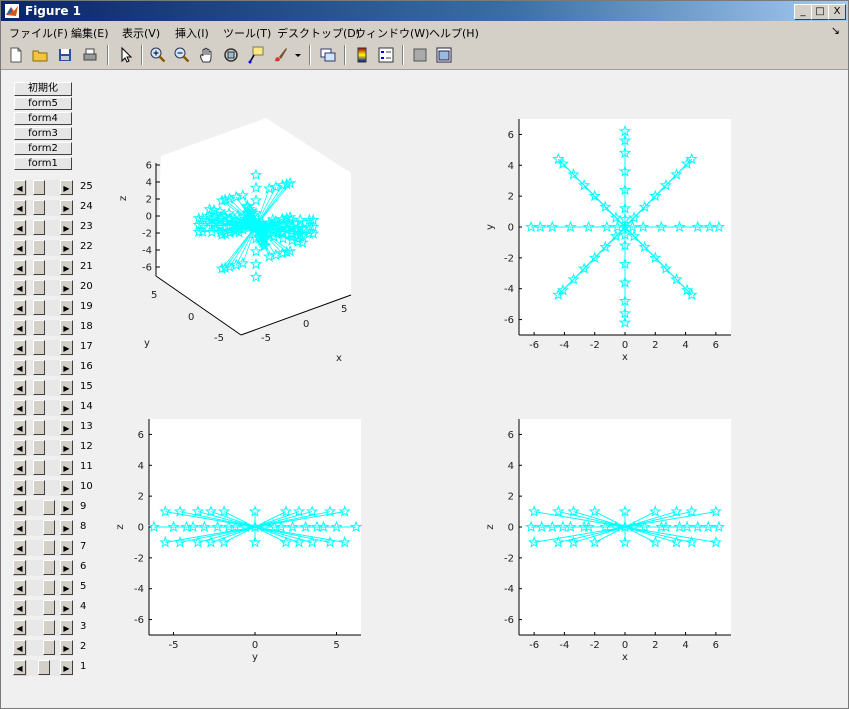  I want to click on slider-24: ◀ ▶, so click(43, 208).